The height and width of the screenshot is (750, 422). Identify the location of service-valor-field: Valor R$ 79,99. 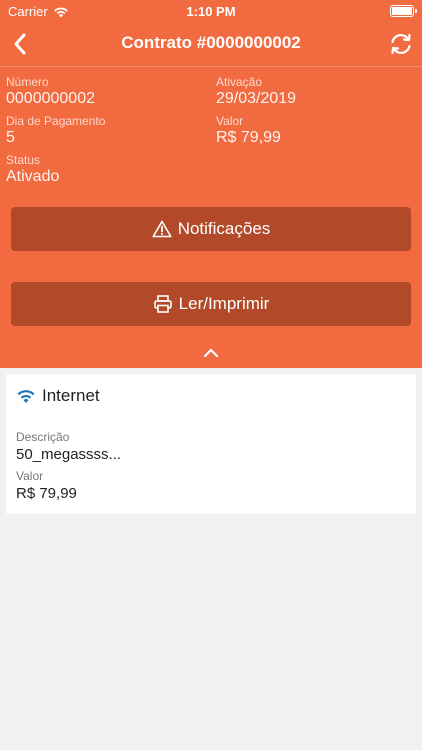
(46, 486).